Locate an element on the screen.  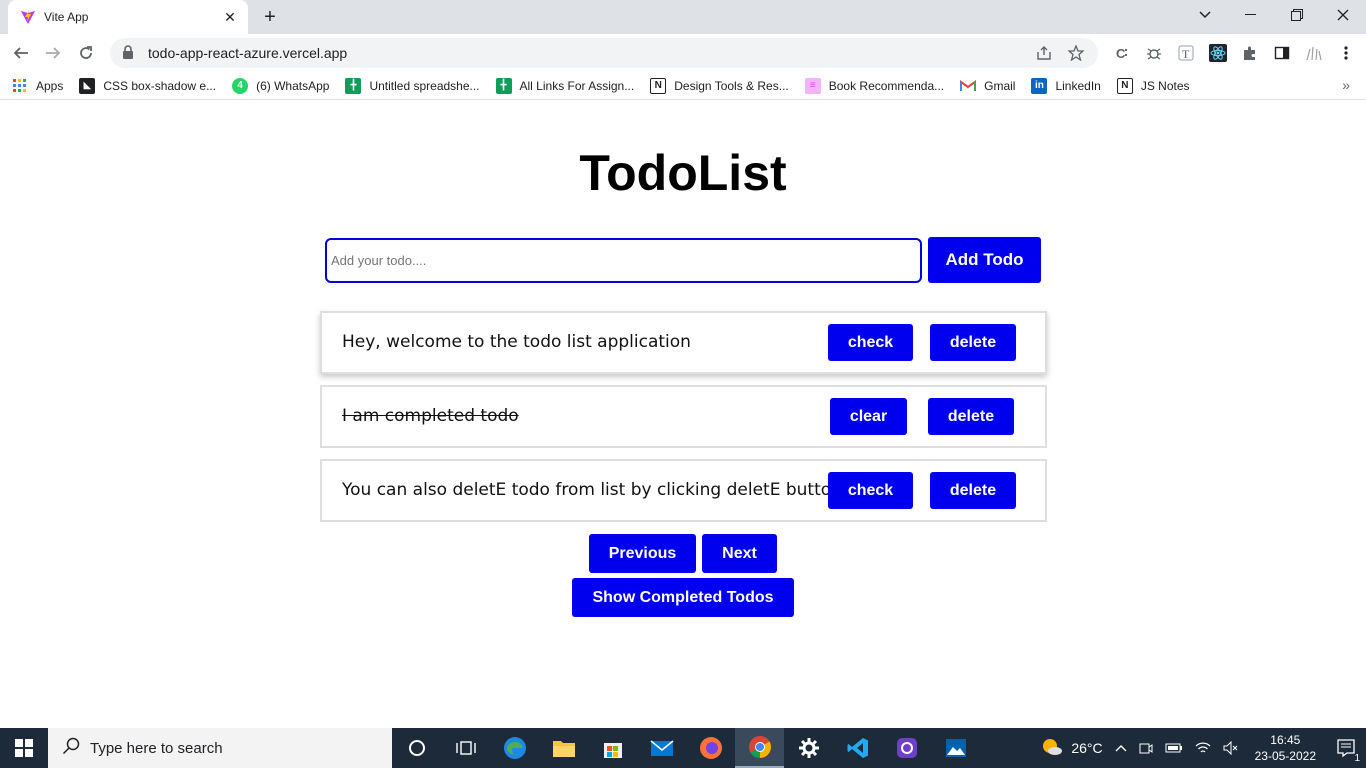
extensions-puzzle-icon is located at coordinates (1250, 53).